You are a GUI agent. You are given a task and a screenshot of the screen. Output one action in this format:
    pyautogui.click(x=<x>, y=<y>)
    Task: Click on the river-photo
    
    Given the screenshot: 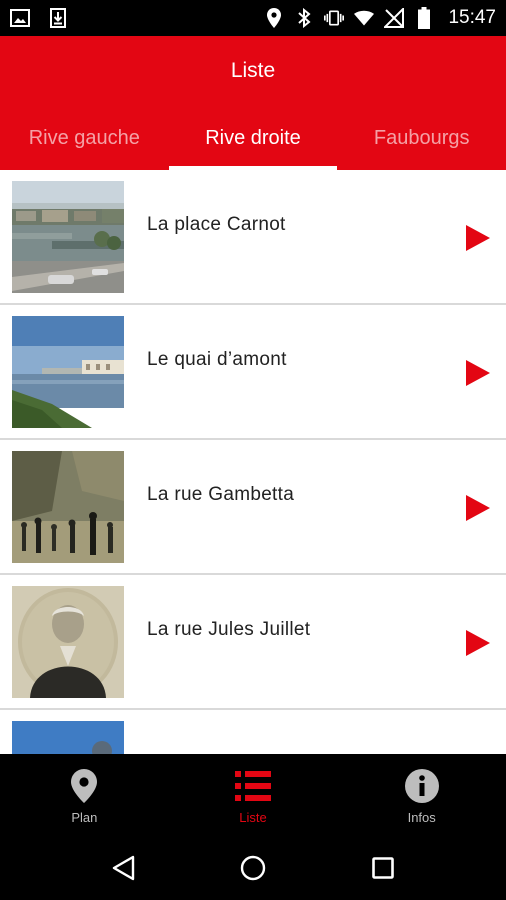 What is the action you would take?
    pyautogui.click(x=68, y=372)
    